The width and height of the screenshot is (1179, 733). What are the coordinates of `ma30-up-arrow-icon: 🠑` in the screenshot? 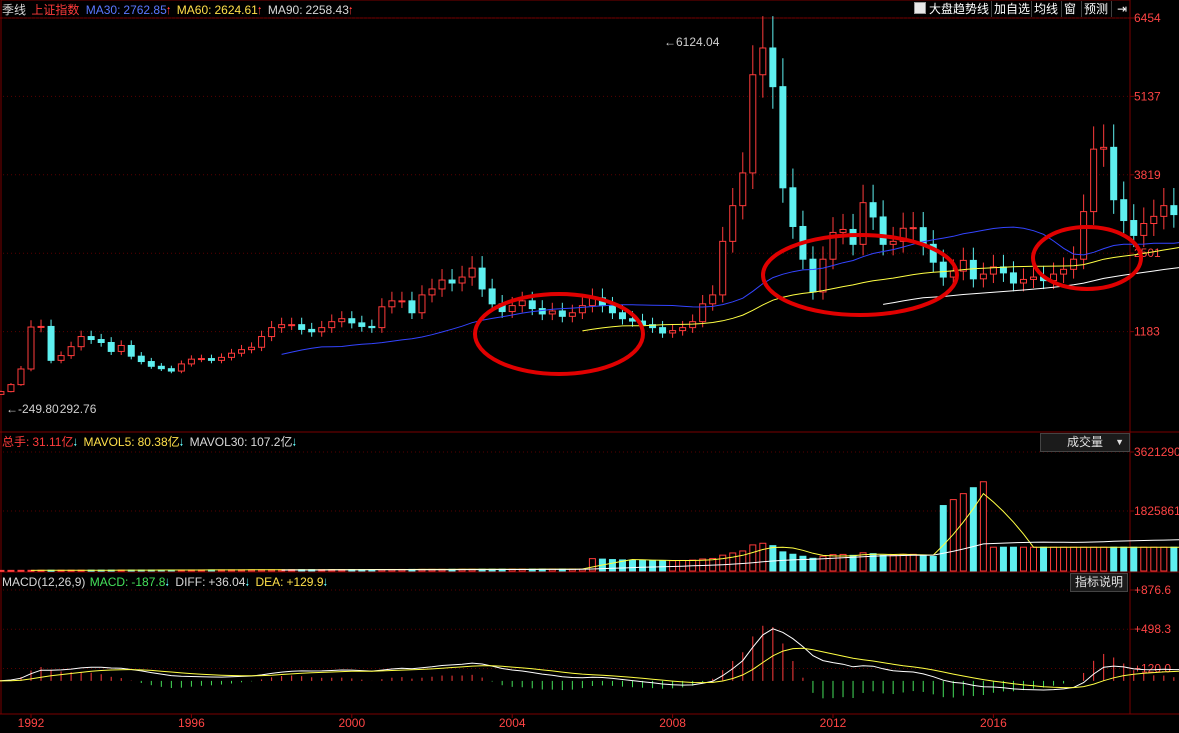 It's located at (168, 11).